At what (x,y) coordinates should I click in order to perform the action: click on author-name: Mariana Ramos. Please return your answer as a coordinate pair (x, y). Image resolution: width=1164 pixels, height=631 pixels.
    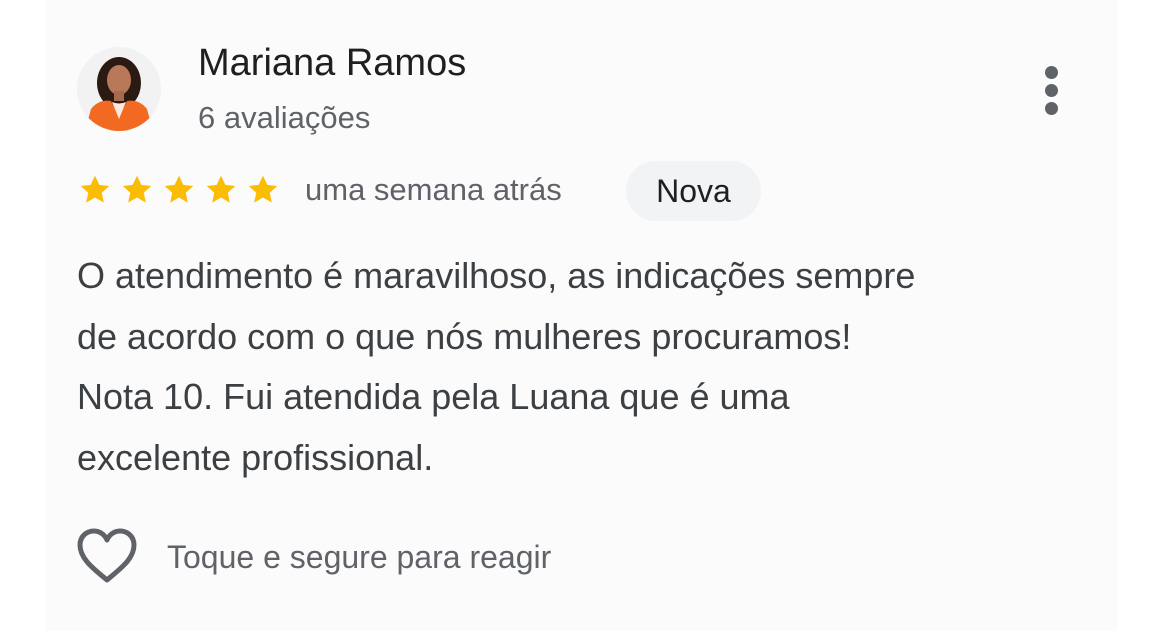
    Looking at the image, I should click on (332, 63).